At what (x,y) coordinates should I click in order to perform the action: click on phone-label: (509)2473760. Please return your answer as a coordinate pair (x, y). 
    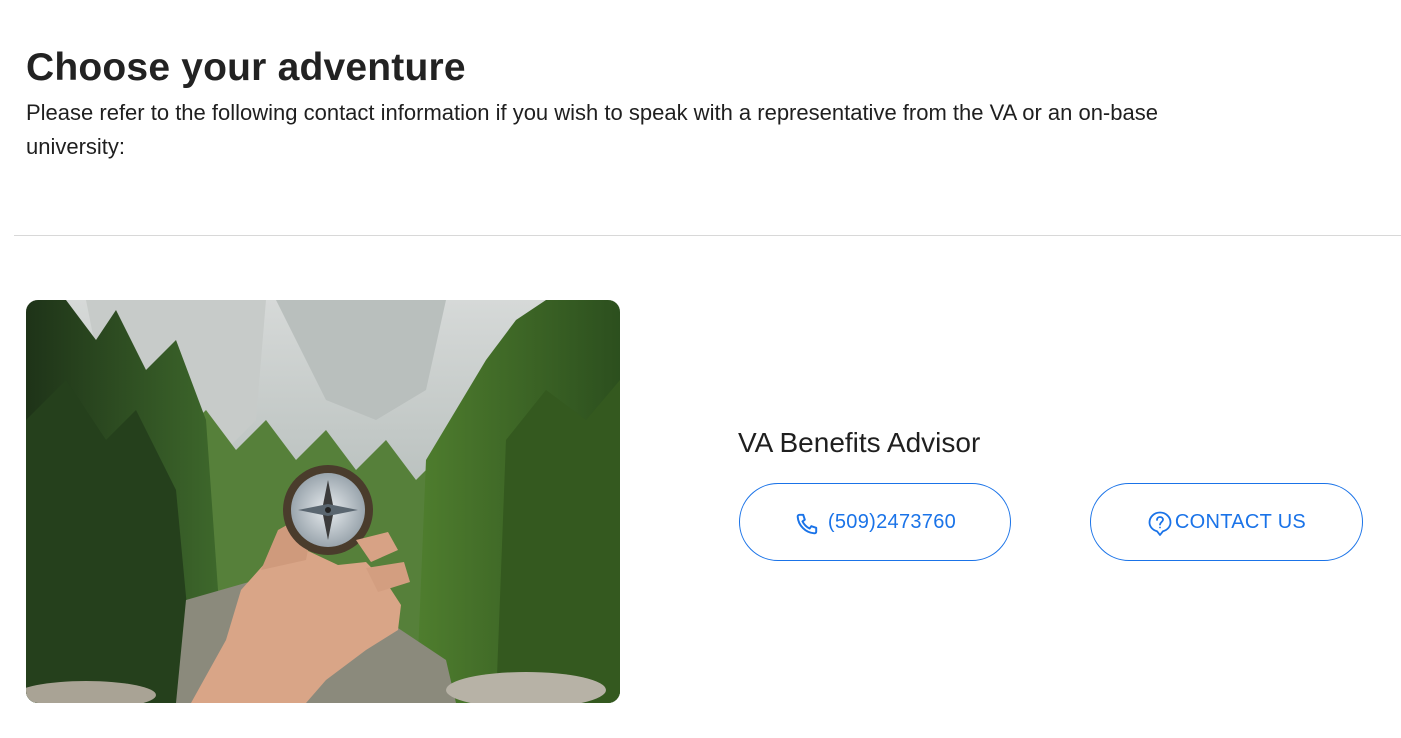
    Looking at the image, I should click on (892, 521).